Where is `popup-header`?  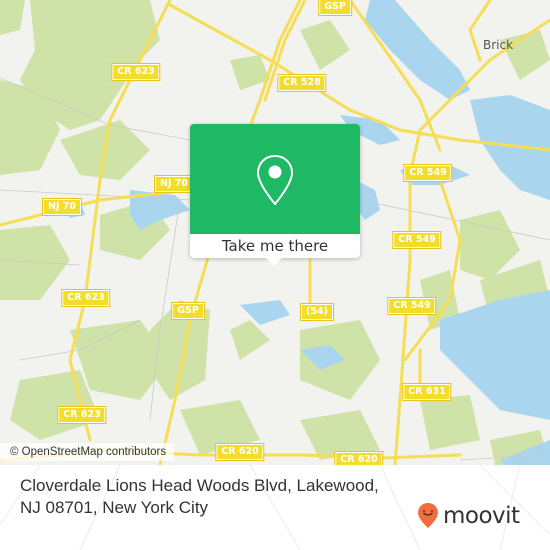
popup-header is located at coordinates (275, 179).